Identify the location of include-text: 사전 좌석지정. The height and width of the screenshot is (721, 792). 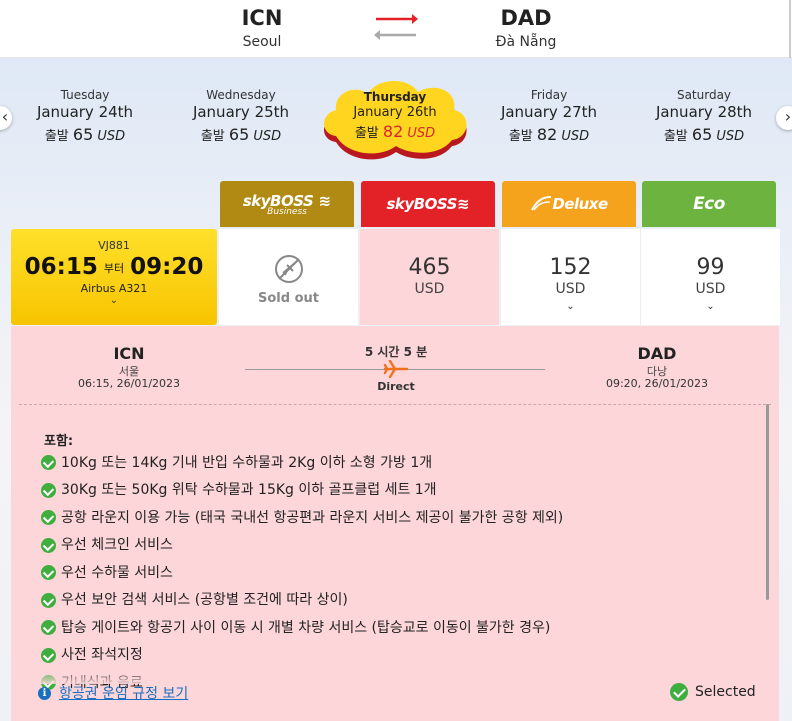
(102, 655).